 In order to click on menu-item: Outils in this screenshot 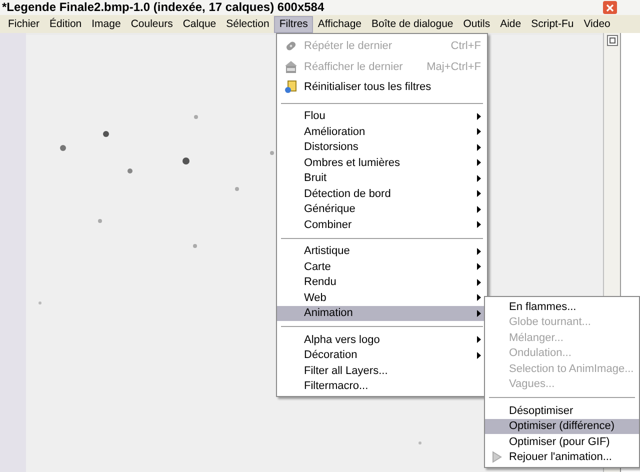, I will do `click(477, 24)`.